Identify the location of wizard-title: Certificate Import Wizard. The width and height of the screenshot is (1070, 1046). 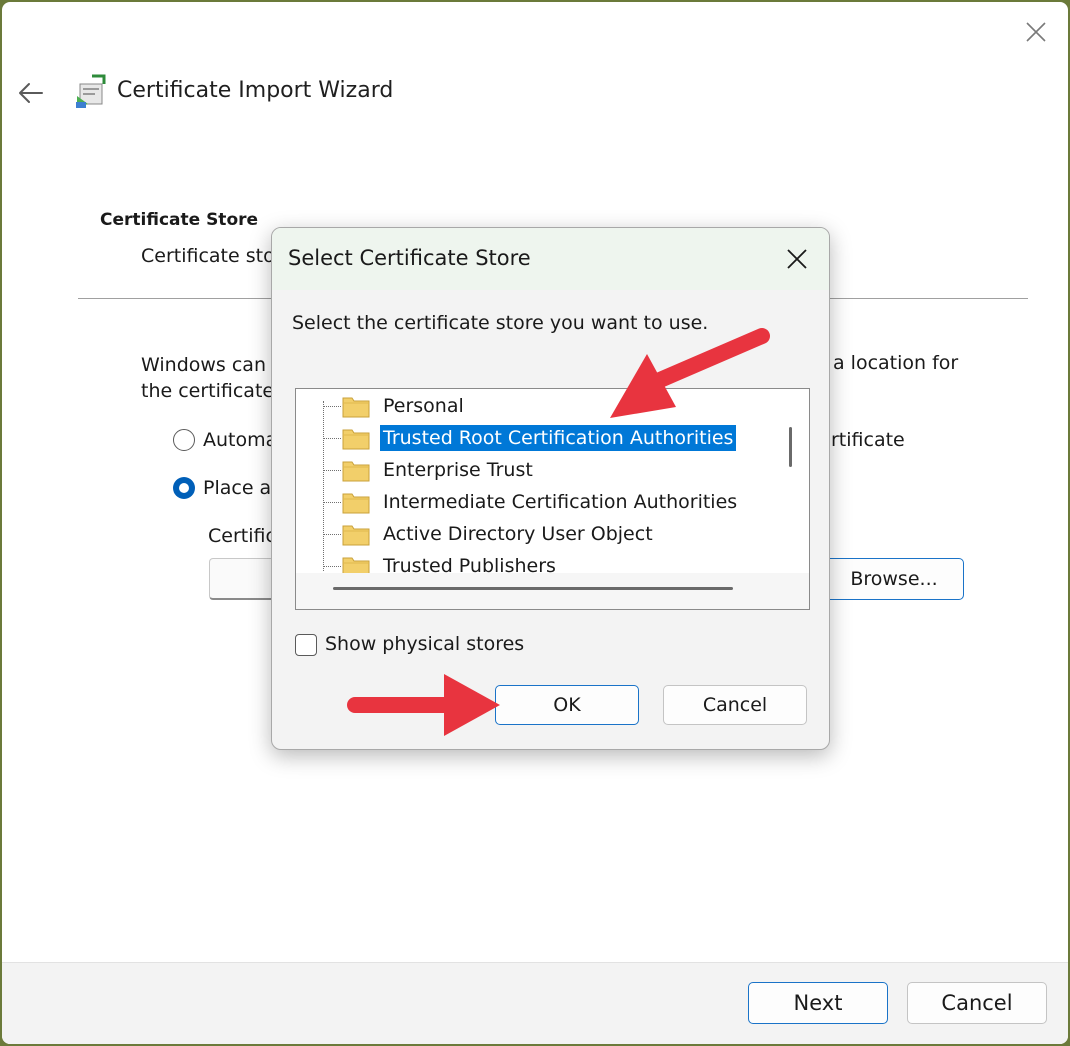
(255, 90).